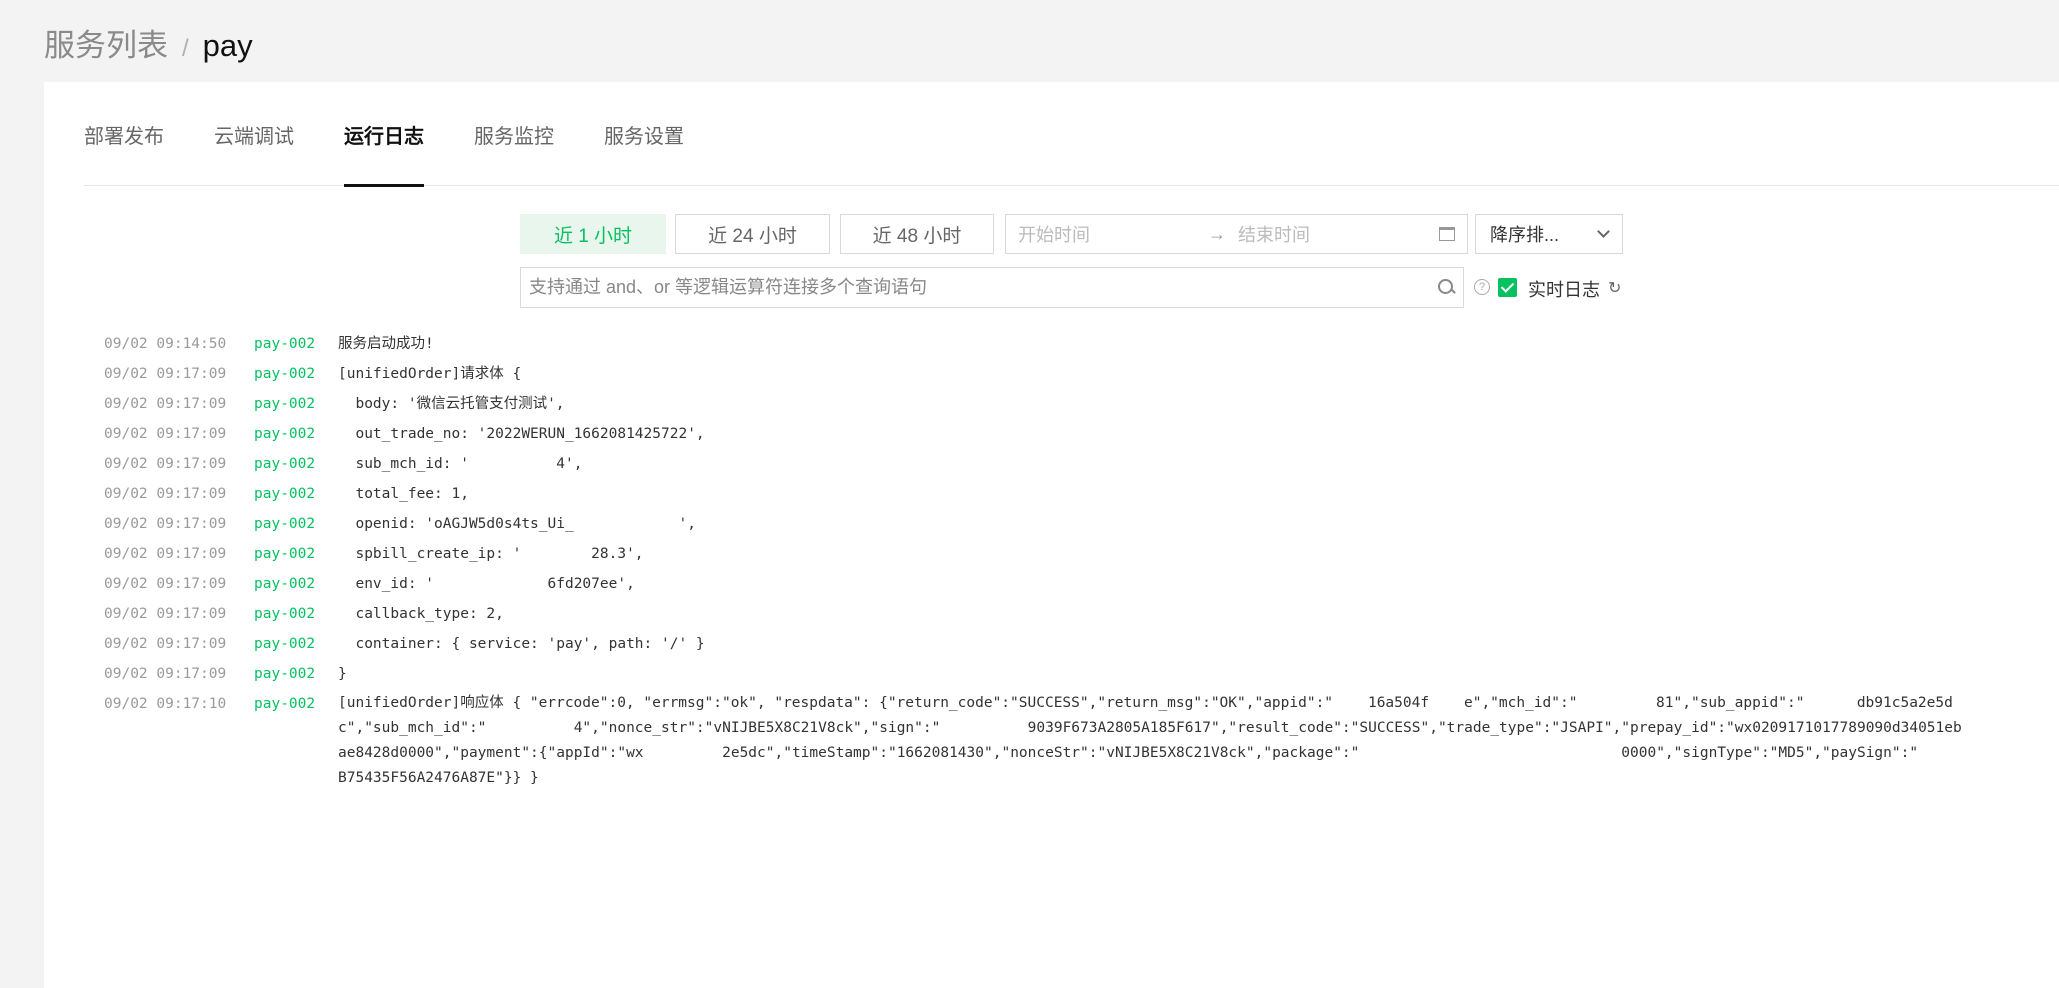  I want to click on log-timestamp: 09/02 09:17:10, so click(165, 704).